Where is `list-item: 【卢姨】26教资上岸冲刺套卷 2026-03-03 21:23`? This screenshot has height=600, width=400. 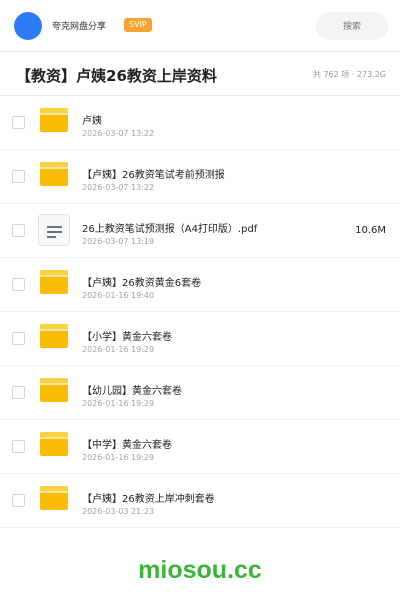 list-item: 【卢姨】26教资上岸冲刺套卷 2026-03-03 21:23 is located at coordinates (200, 501).